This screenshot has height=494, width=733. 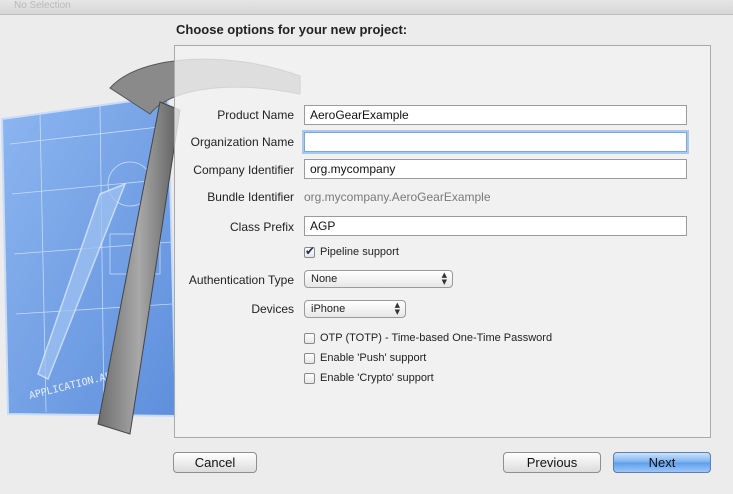 What do you see at coordinates (309, 251) in the screenshot?
I see `checkbox-checked-icon` at bounding box center [309, 251].